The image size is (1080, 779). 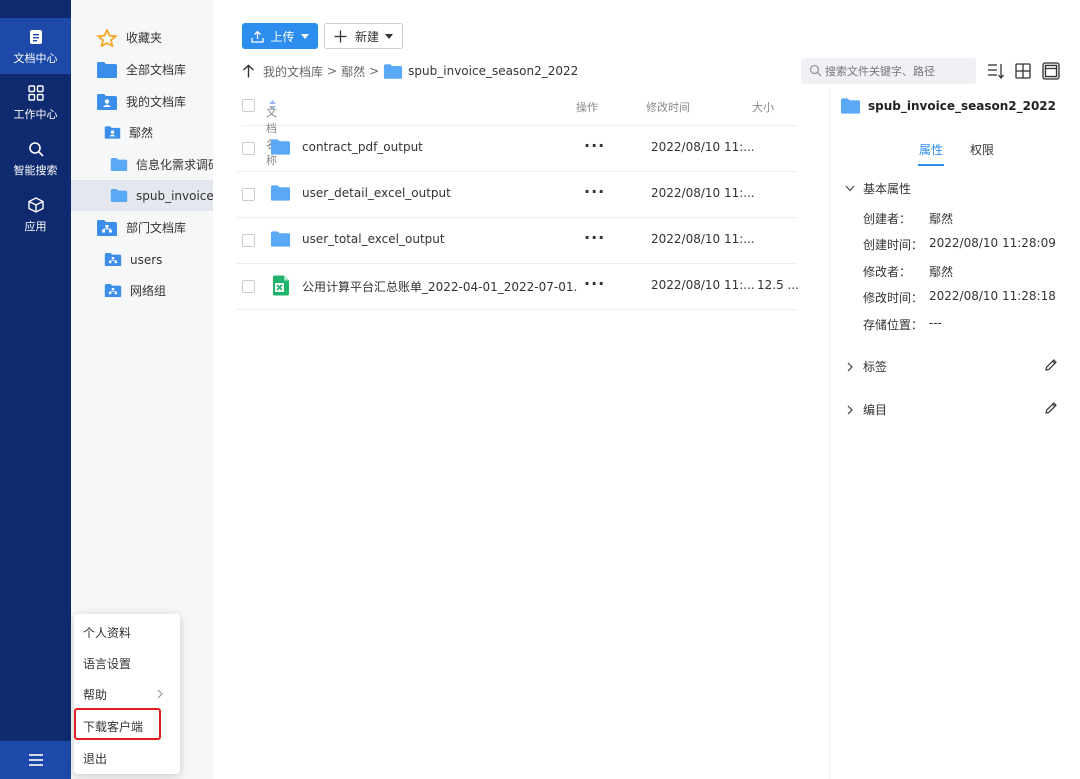 What do you see at coordinates (148, 291) in the screenshot?
I see `tree-label: 网络组` at bounding box center [148, 291].